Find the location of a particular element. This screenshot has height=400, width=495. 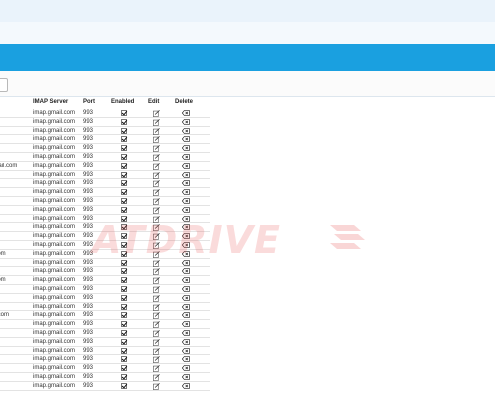

toolbar is located at coordinates (247, 83).